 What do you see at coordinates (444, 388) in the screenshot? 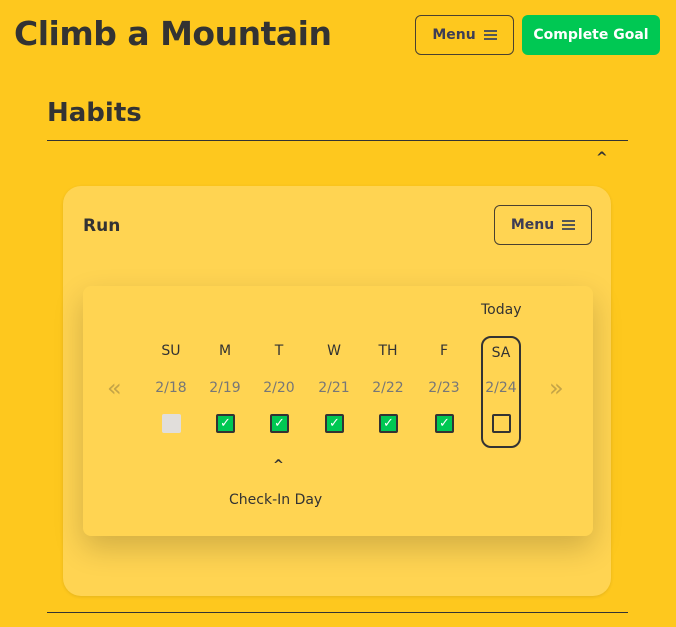
I see `day-date: 2/23` at bounding box center [444, 388].